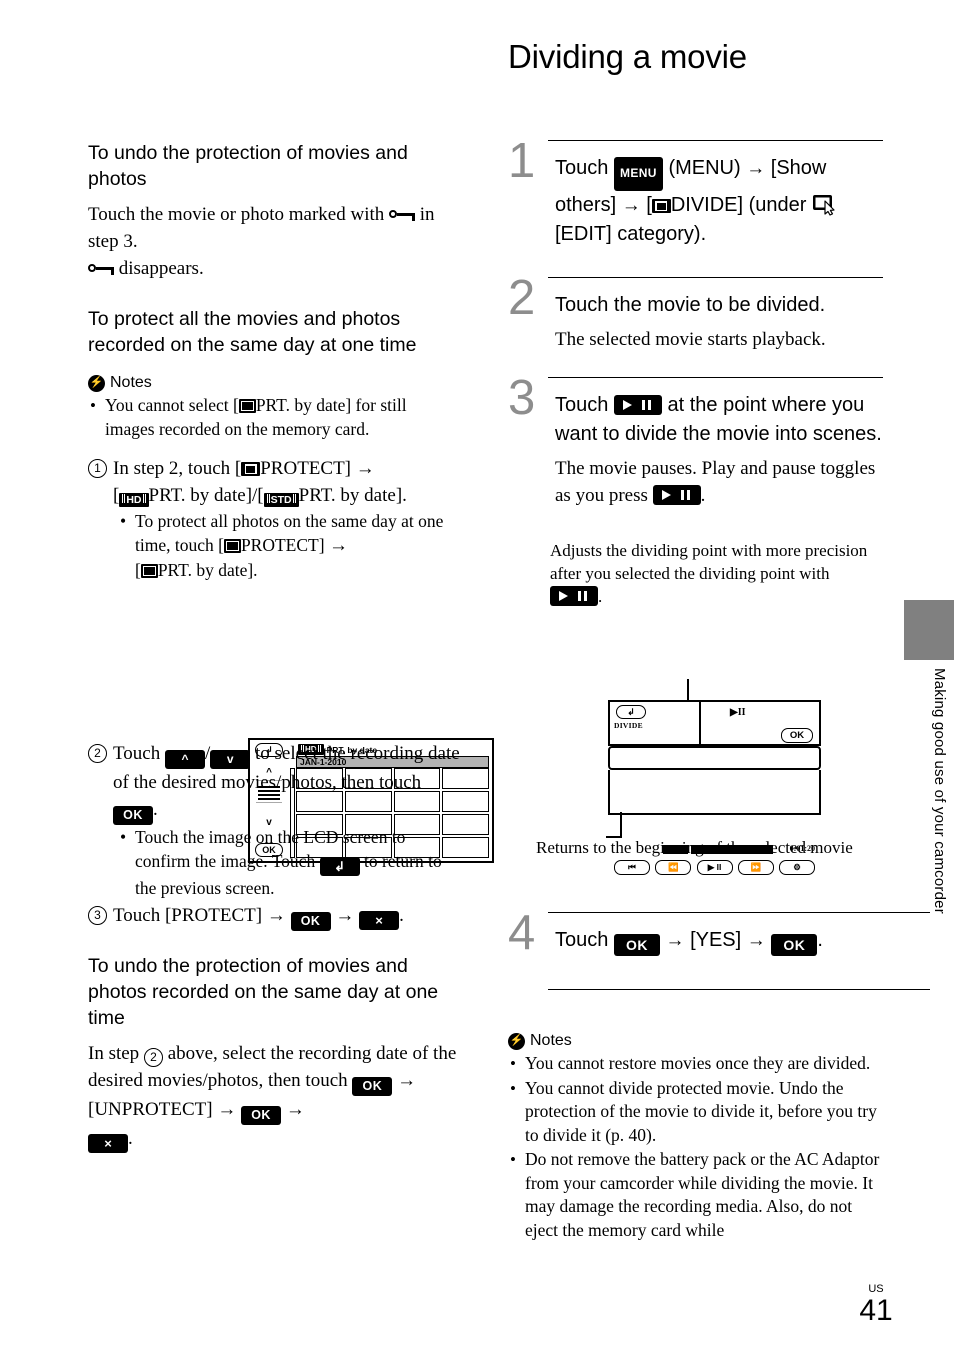  Describe the element at coordinates (631, 712) in the screenshot. I see `screen-back-button: ↲` at that location.